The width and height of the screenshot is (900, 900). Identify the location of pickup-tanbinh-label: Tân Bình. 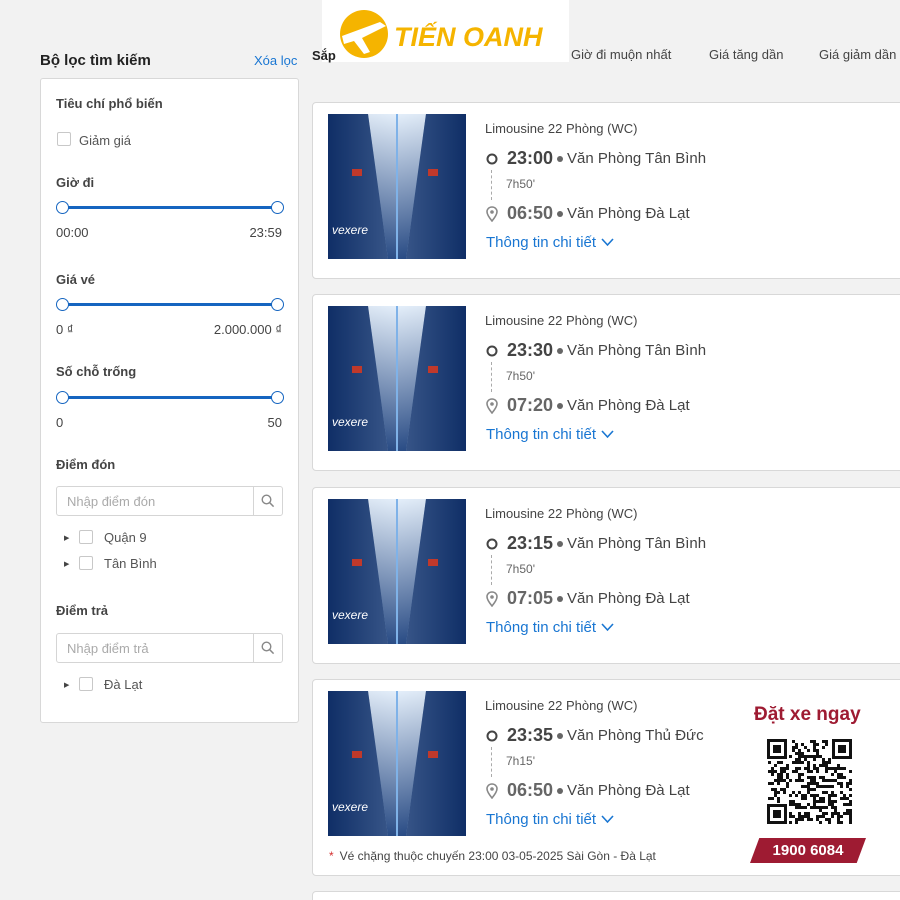
(130, 563).